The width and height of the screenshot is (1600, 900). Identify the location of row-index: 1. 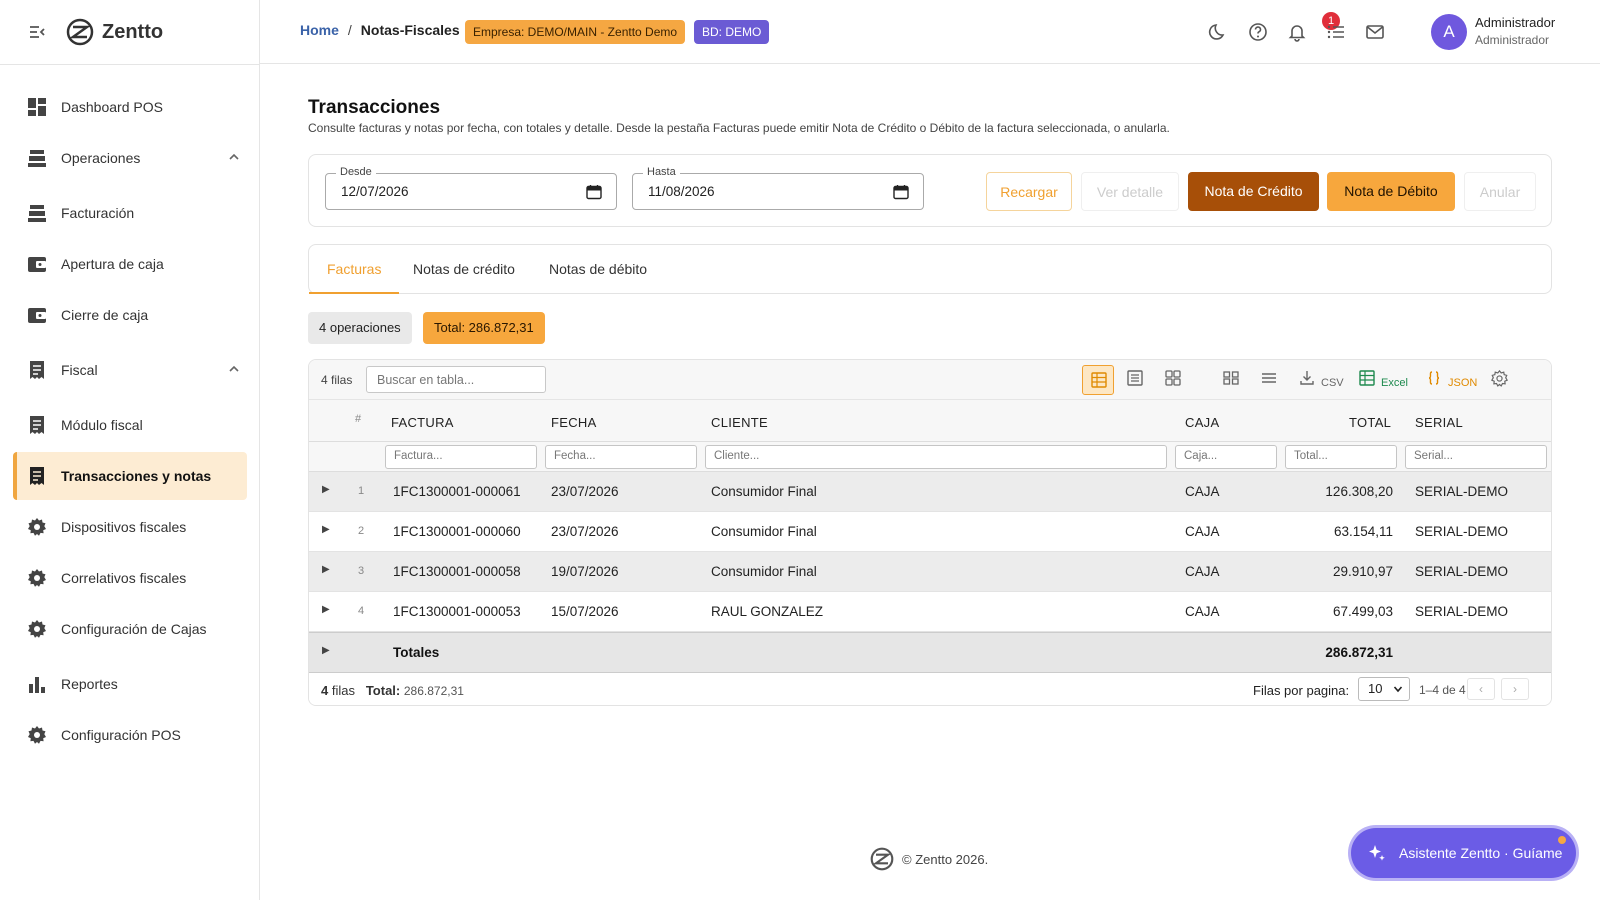
(361, 491).